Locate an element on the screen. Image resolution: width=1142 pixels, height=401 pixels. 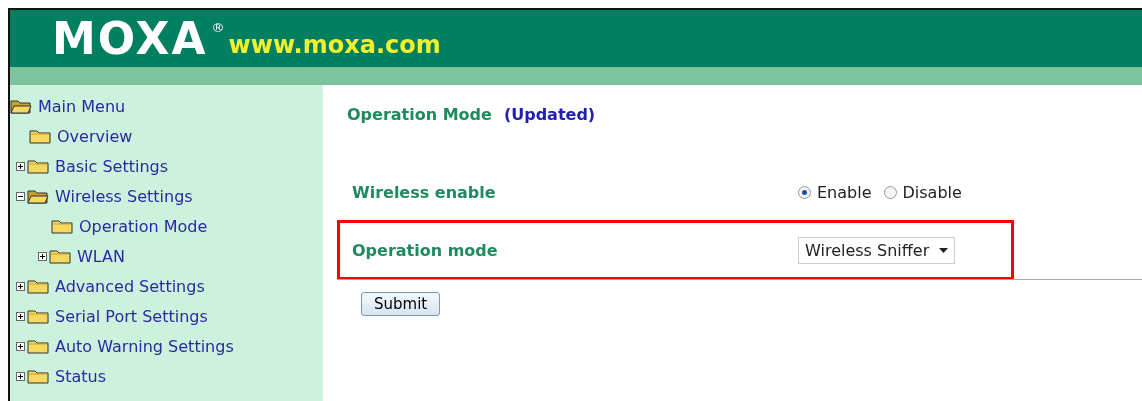
menu-item: Overview is located at coordinates (95, 136).